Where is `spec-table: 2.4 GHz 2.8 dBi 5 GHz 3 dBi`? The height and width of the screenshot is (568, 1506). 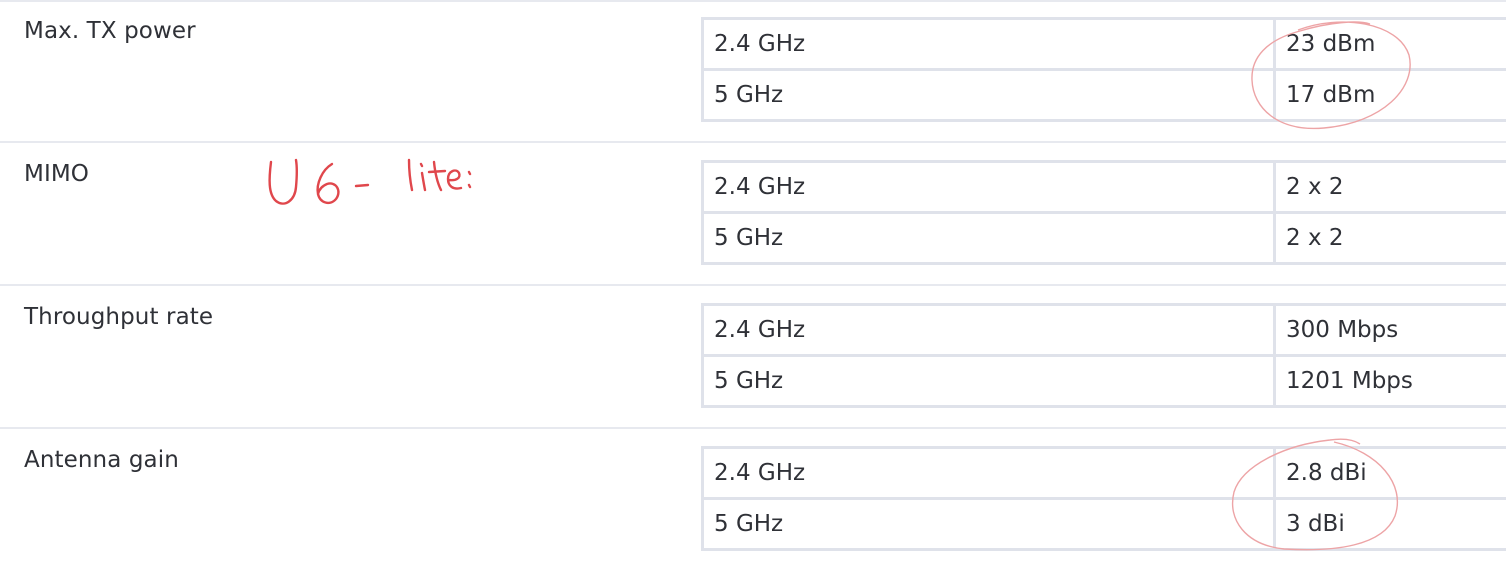 spec-table: 2.4 GHz 2.8 dBi 5 GHz 3 dBi is located at coordinates (1103, 498).